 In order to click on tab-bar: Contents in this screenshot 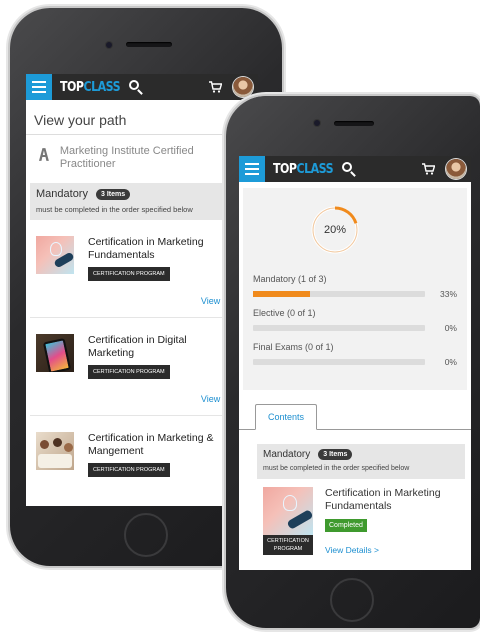, I will do `click(355, 416)`.